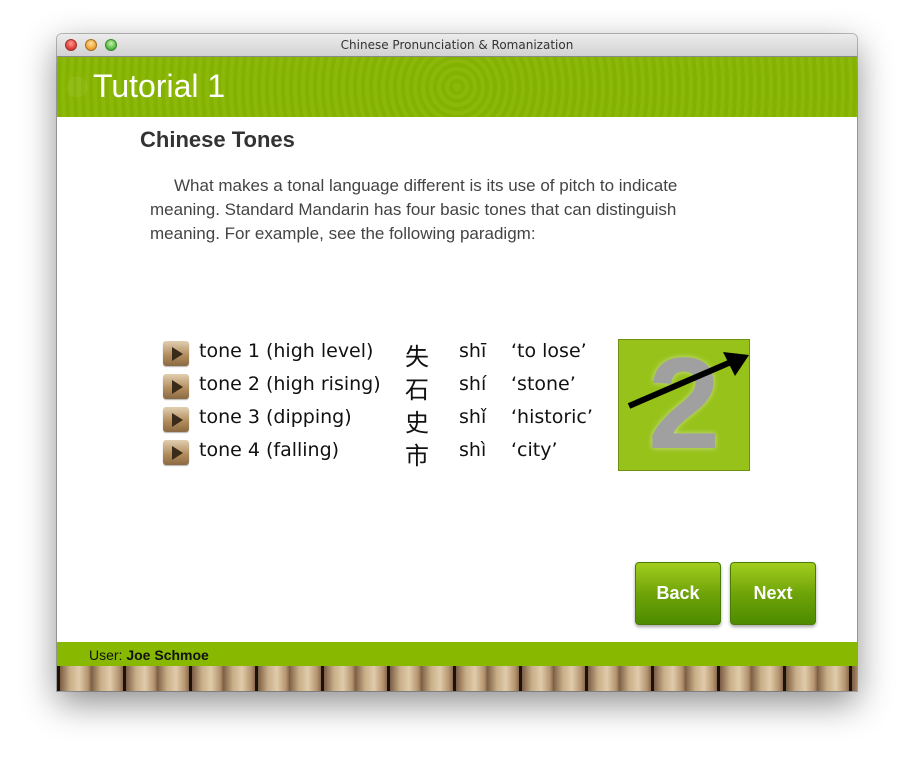 The height and width of the screenshot is (771, 914). What do you see at coordinates (688, 380) in the screenshot?
I see `rising-arrow-icon` at bounding box center [688, 380].